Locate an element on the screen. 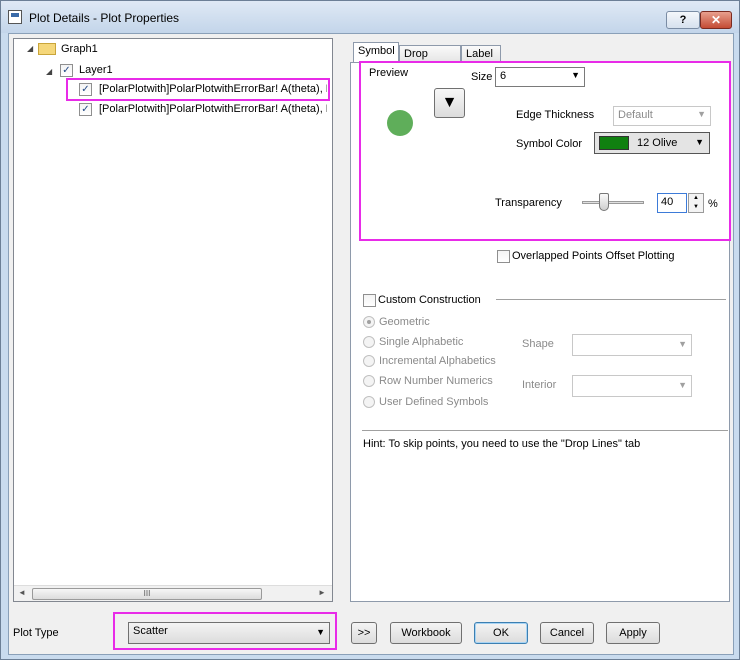 The height and width of the screenshot is (660, 740). help-button: ? is located at coordinates (683, 20).